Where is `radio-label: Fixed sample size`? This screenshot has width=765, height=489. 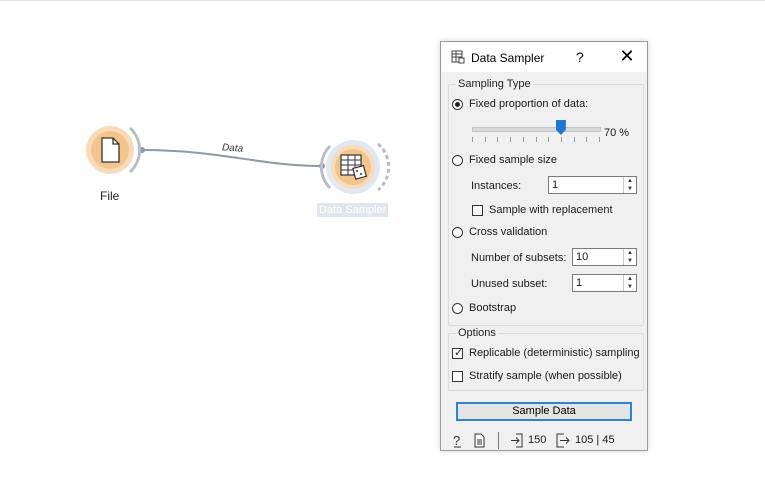
radio-label: Fixed sample size is located at coordinates (513, 160).